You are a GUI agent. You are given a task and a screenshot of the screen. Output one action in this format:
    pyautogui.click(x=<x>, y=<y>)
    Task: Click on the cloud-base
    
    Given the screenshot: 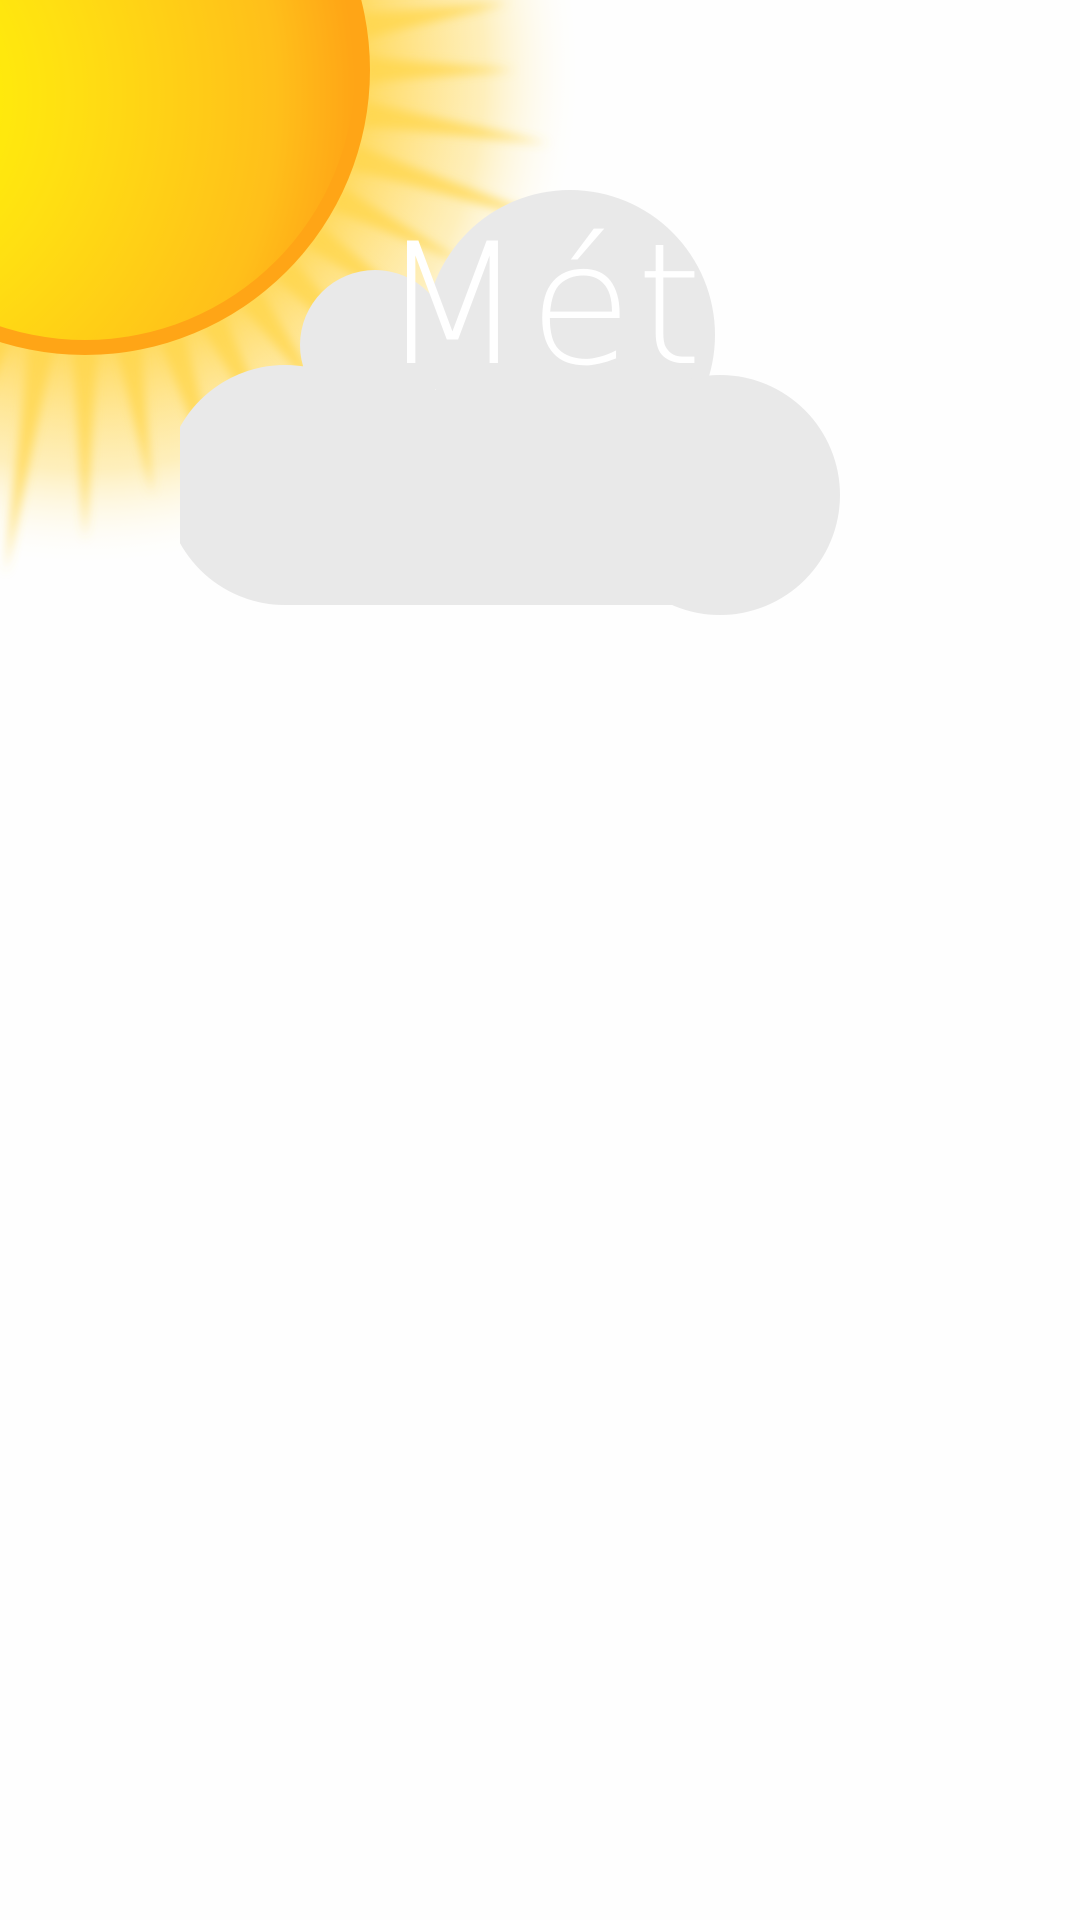 What is the action you would take?
    pyautogui.click(x=505, y=497)
    